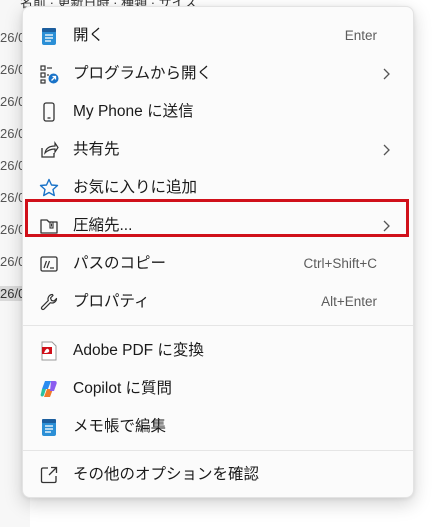 The width and height of the screenshot is (435, 527). I want to click on menu-item-label: プログラムから開く, so click(143, 73).